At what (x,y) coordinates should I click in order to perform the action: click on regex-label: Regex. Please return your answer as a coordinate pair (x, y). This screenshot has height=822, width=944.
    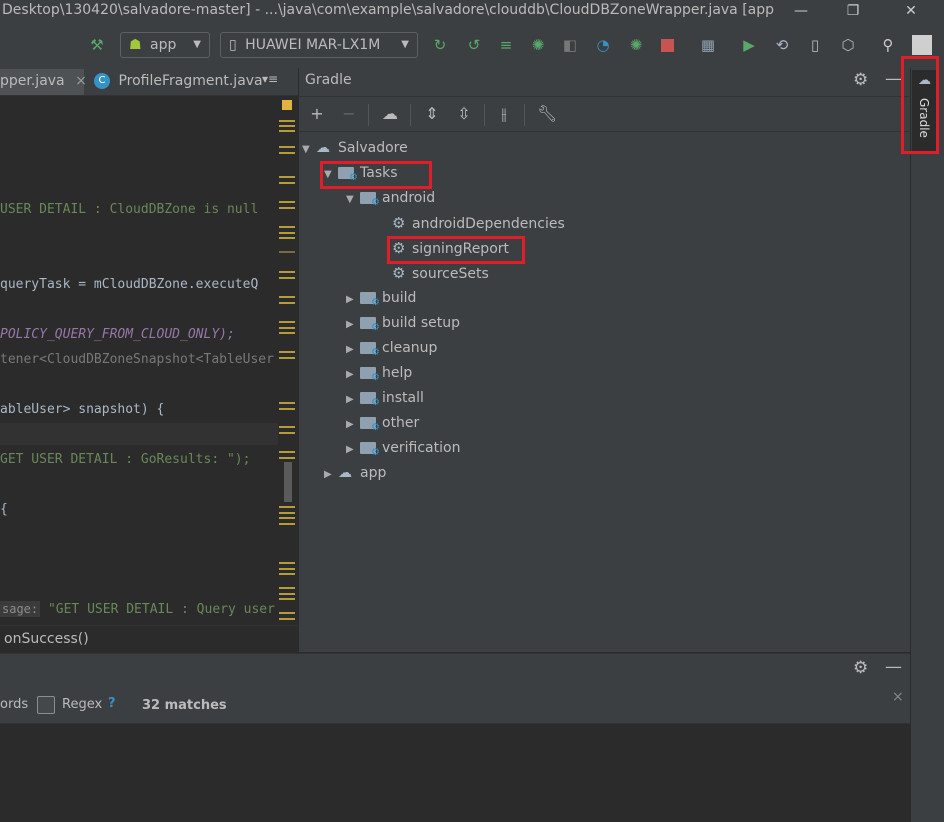
    Looking at the image, I should click on (82, 704).